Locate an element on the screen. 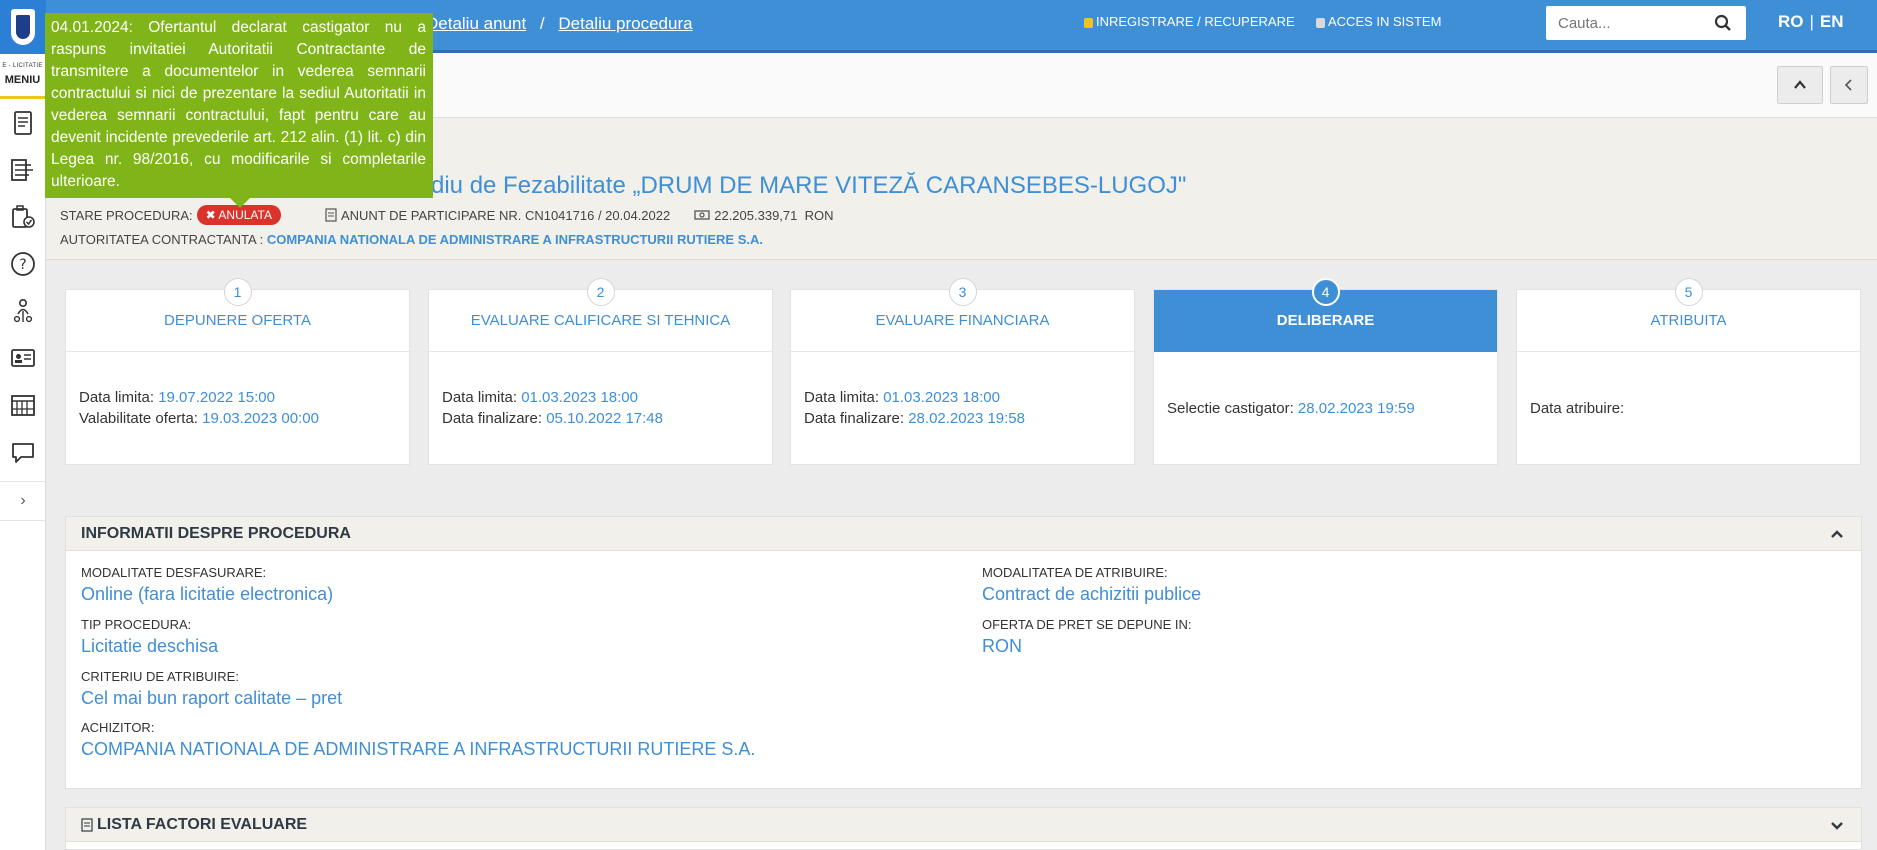 The width and height of the screenshot is (1877, 850). step-label: Valabilitate oferta: is located at coordinates (141, 418).